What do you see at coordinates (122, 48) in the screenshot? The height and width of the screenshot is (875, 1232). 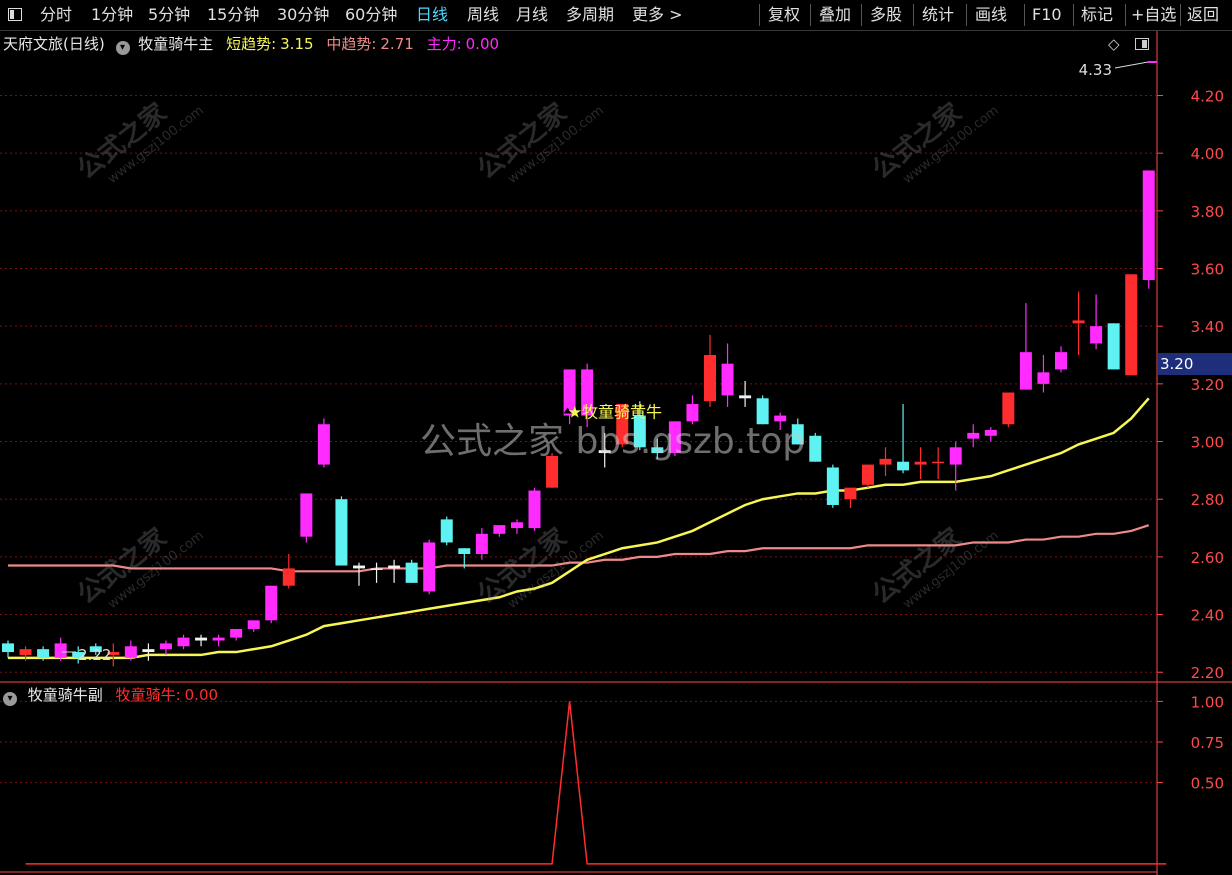 I see `collapse-icon: ▾` at bounding box center [122, 48].